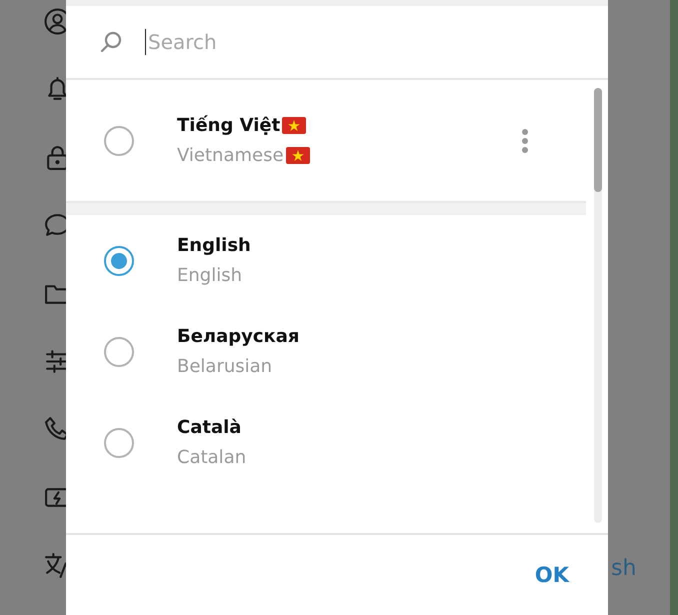 Image resolution: width=678 pixels, height=615 pixels. I want to click on language-name: Беларуская, so click(238, 336).